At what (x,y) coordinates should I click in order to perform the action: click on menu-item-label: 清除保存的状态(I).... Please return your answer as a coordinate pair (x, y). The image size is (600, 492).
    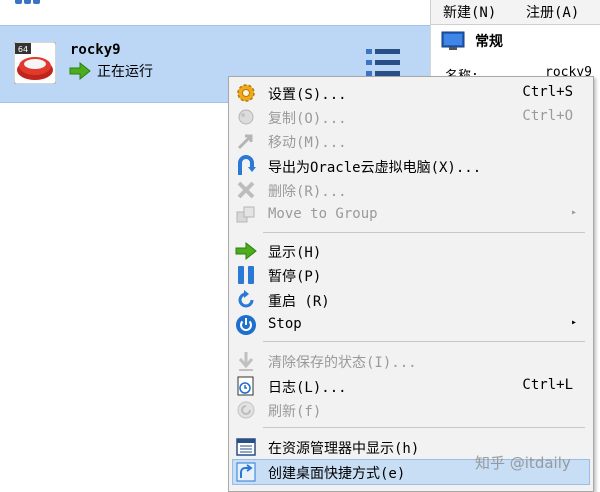
    Looking at the image, I should click on (342, 363).